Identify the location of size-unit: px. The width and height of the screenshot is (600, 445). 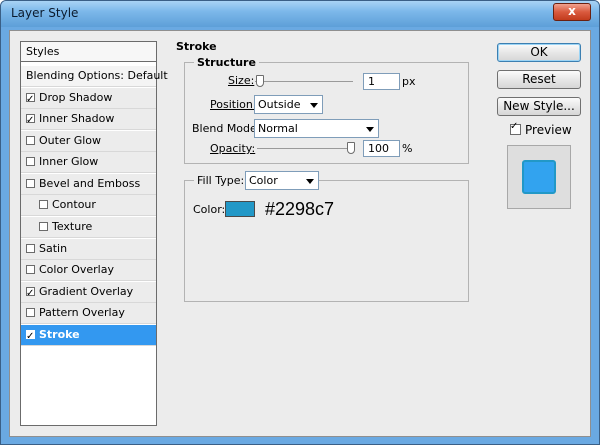
(409, 81).